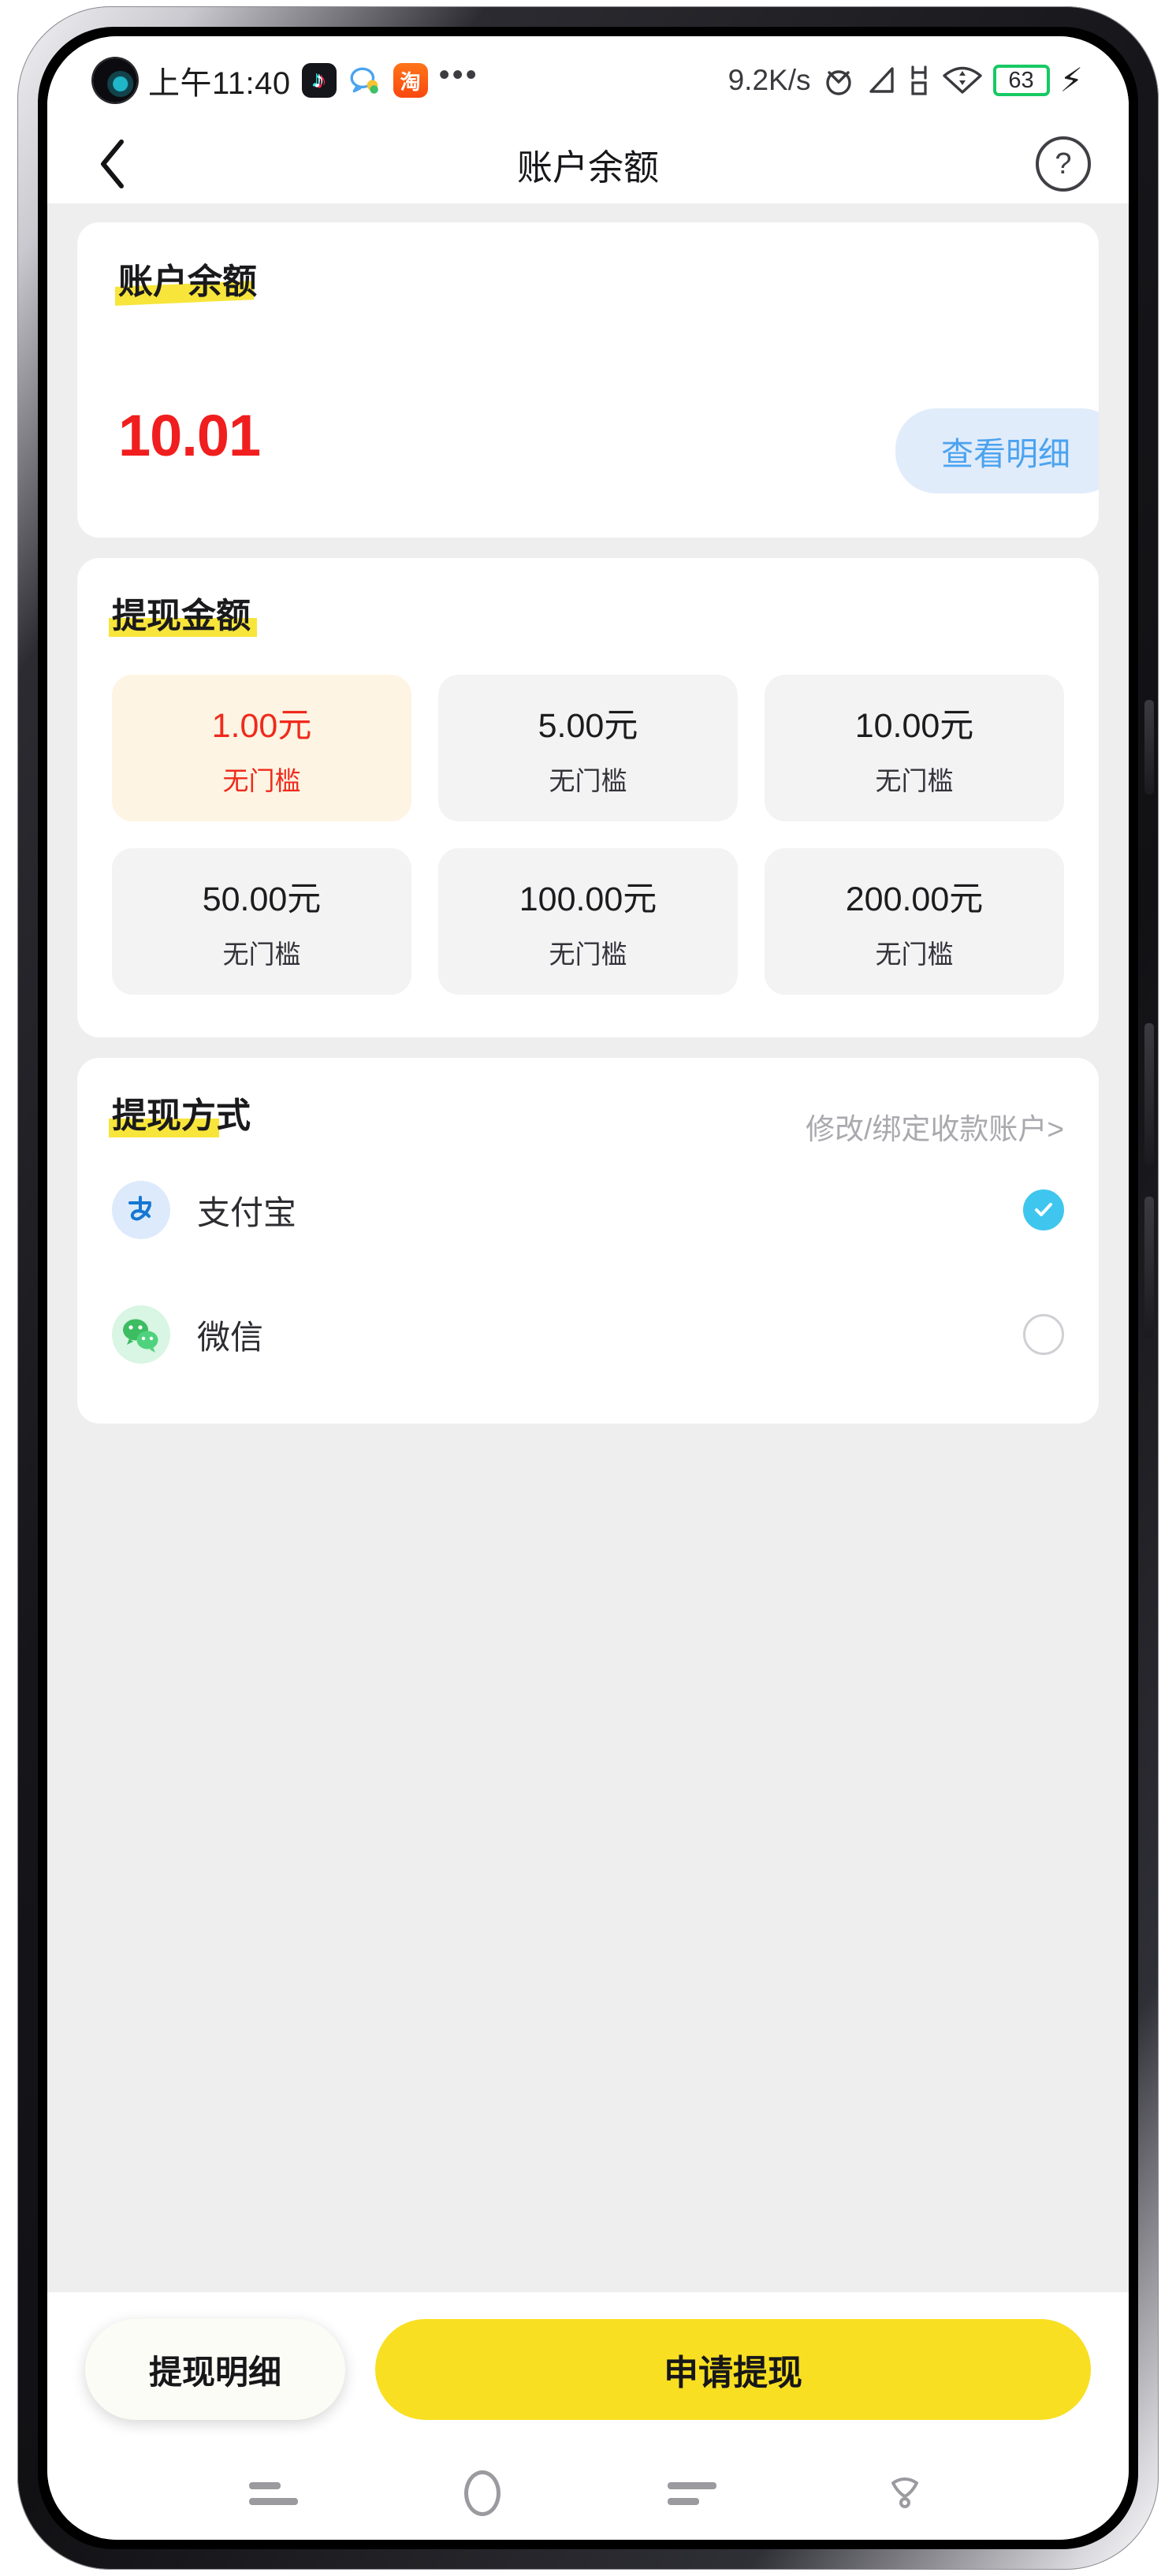  I want to click on amount-option: 200.00元 无门槛, so click(914, 922).